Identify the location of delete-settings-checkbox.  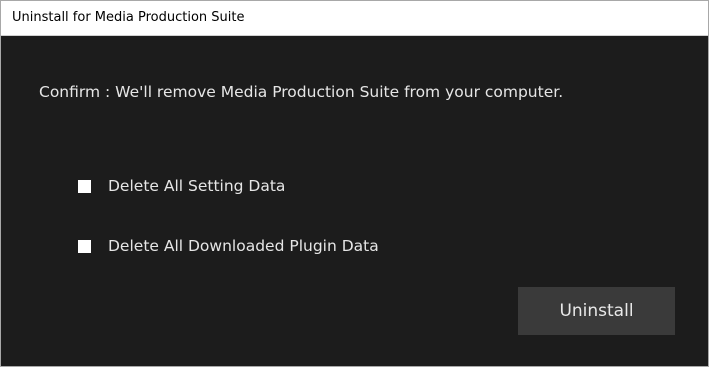
(84, 186).